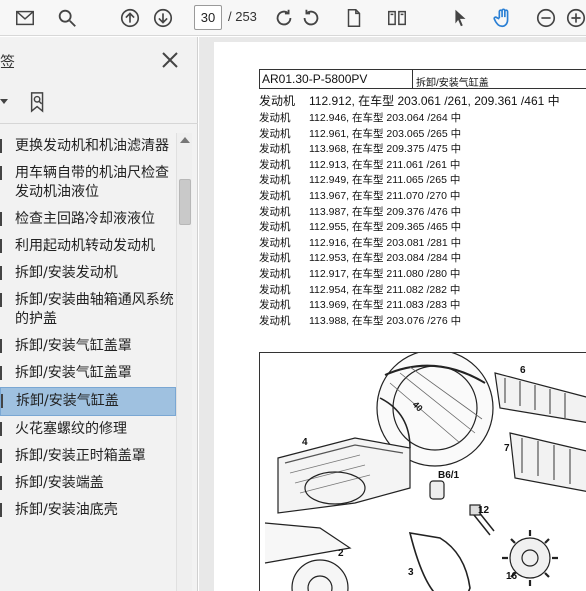  I want to click on engine-value: 112.916, 在车型 203.081 /281 中, so click(385, 242).